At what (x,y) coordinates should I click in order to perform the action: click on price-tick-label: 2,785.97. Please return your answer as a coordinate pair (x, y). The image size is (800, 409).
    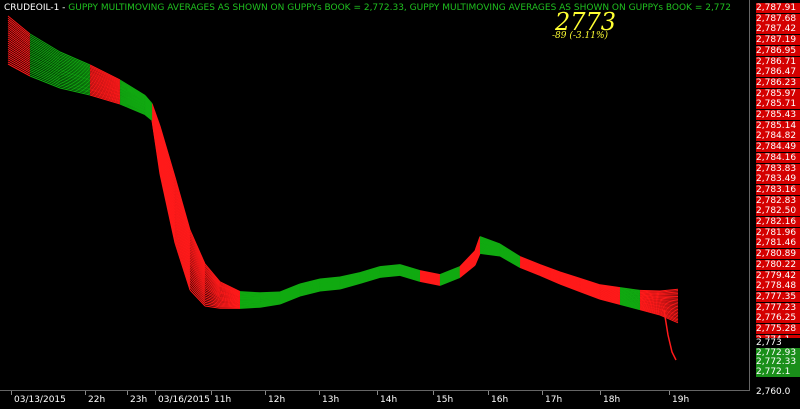
    Looking at the image, I should click on (778, 94).